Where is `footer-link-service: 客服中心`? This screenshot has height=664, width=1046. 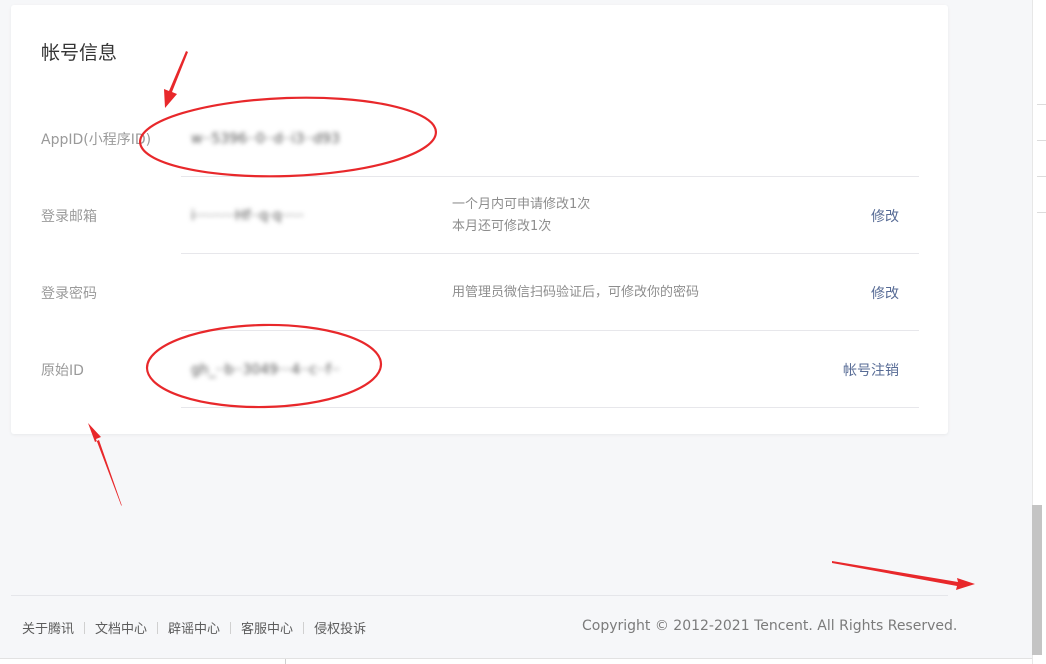
footer-link-service: 客服中心 is located at coordinates (267, 627).